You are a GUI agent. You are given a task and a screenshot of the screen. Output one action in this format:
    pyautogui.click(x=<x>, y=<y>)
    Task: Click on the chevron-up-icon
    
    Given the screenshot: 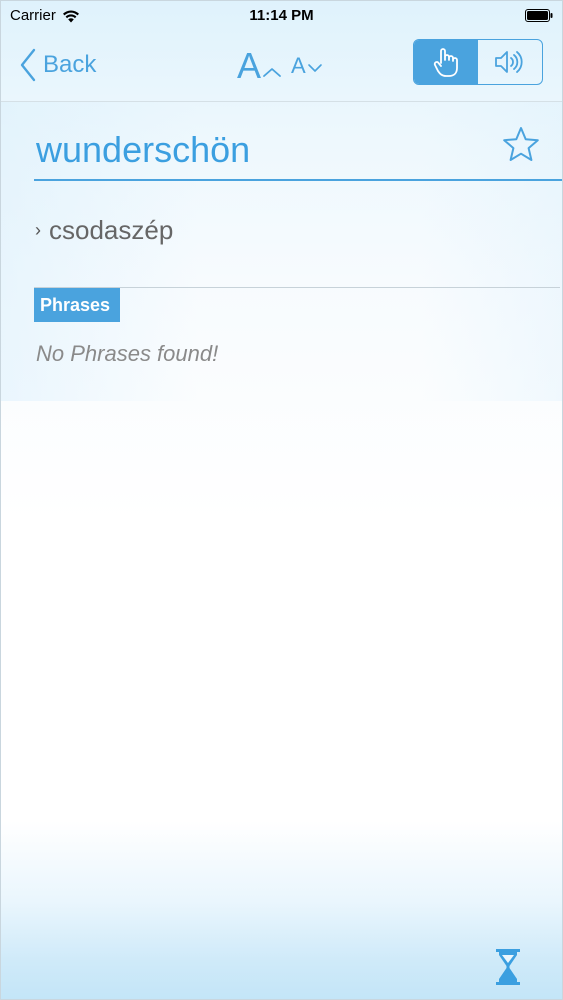 What is the action you would take?
    pyautogui.click(x=272, y=72)
    